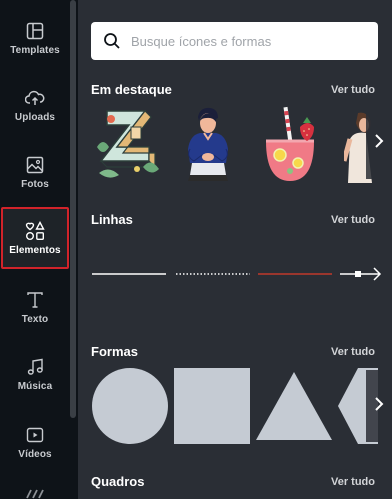 This screenshot has width=392, height=499. I want to click on sidebar-item-label: Templates, so click(35, 50).